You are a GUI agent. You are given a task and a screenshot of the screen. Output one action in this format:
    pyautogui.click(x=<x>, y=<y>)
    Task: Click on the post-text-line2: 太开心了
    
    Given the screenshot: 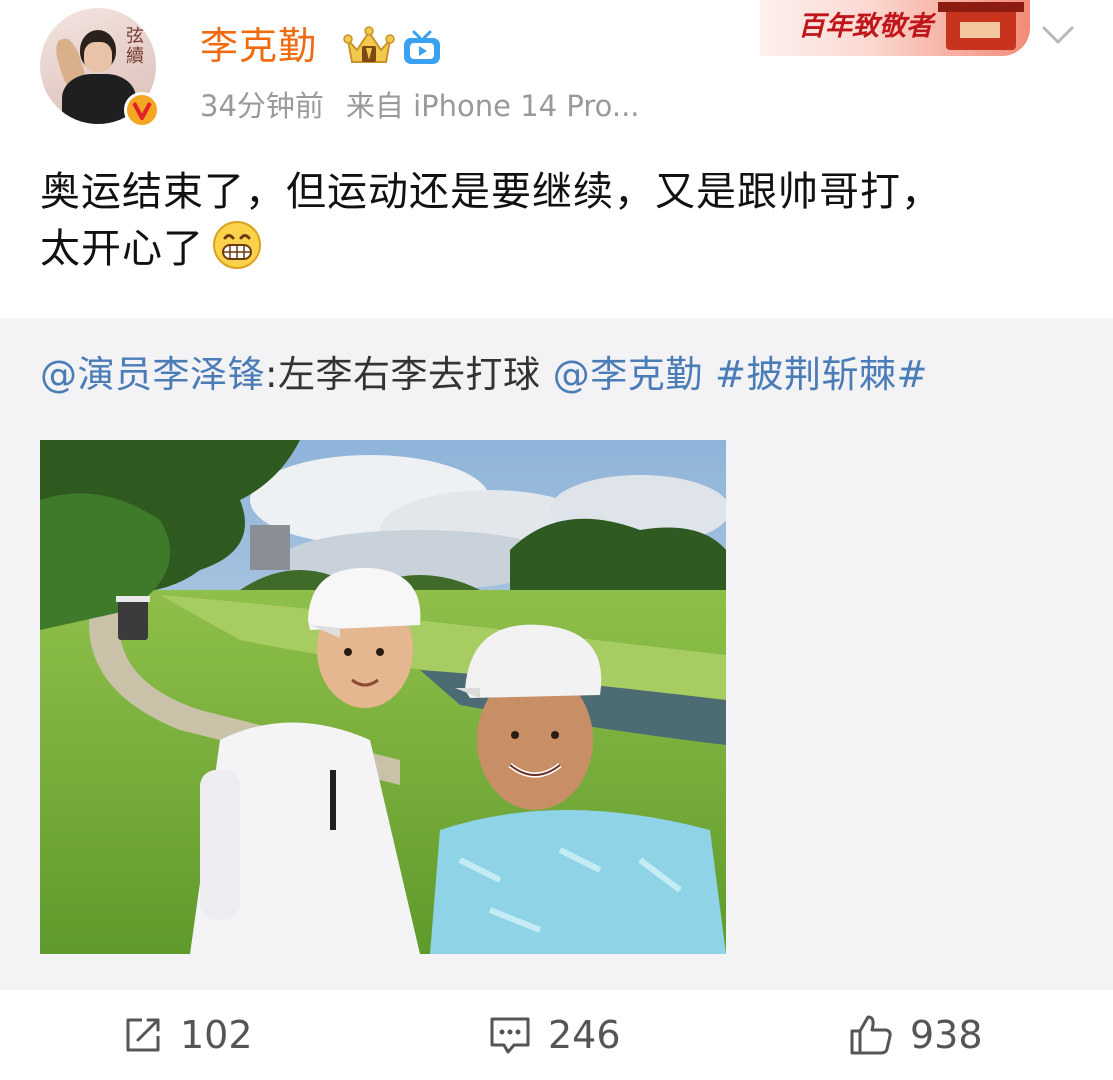 What is the action you would take?
    pyautogui.click(x=122, y=249)
    